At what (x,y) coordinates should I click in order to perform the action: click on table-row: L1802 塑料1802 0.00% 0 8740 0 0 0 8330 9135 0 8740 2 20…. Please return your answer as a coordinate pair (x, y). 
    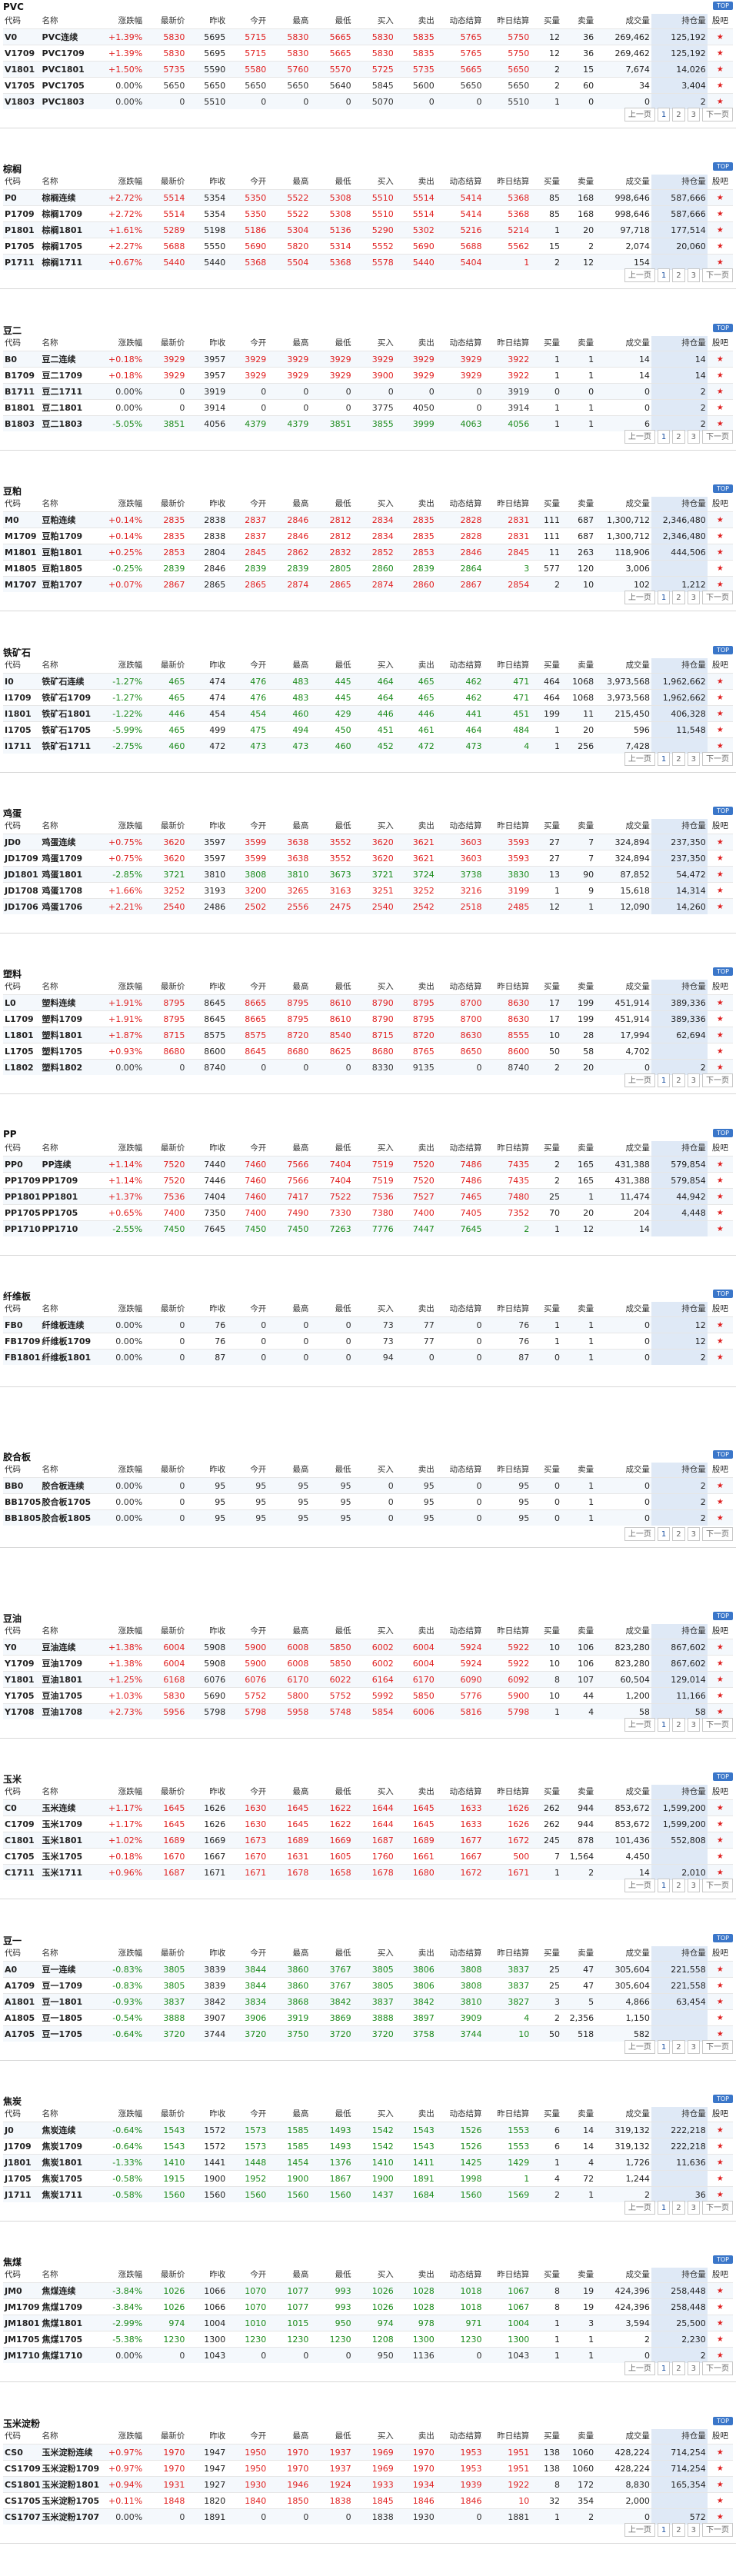
    Looking at the image, I should click on (368, 1067).